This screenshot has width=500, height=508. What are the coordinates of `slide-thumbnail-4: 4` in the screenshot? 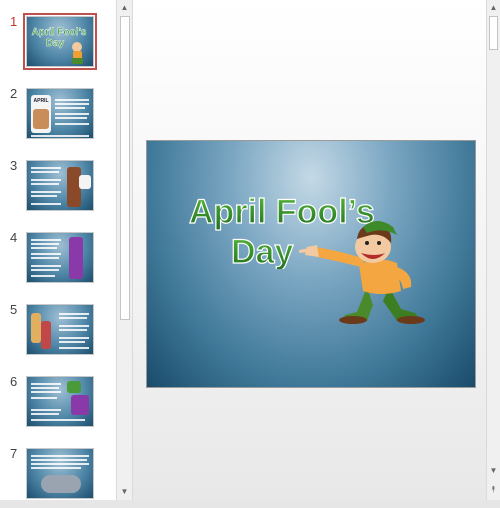 It's located at (58, 261).